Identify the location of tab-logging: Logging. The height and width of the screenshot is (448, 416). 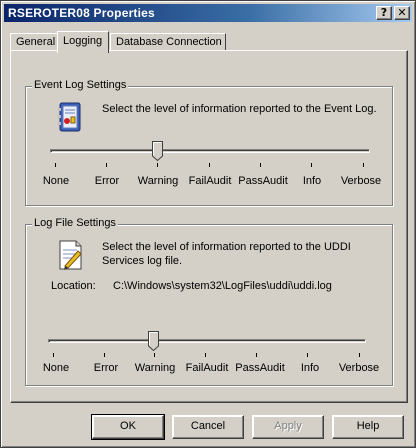
(83, 42).